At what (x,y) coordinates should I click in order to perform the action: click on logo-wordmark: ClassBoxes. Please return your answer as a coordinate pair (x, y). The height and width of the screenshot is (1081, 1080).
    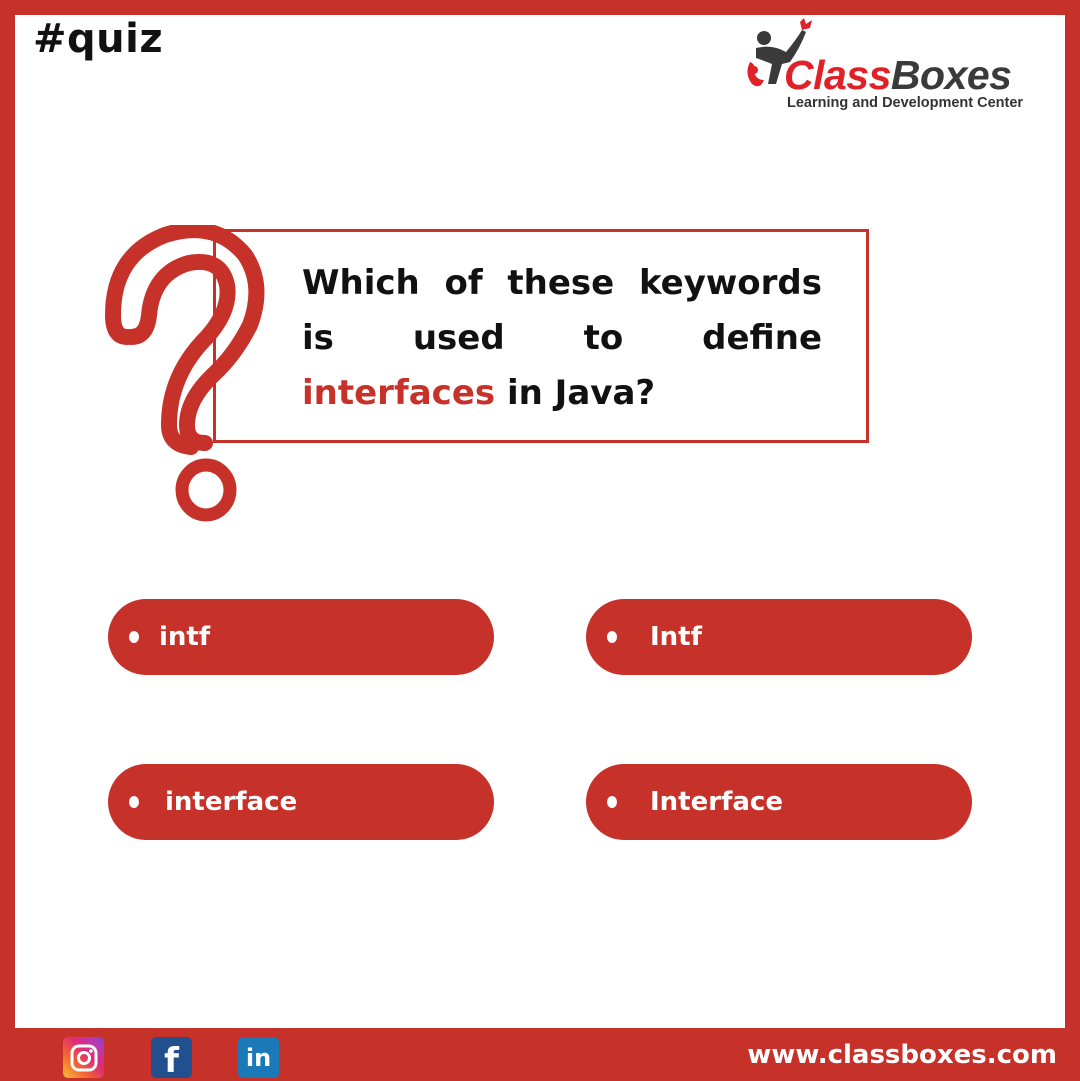
    Looking at the image, I should click on (898, 75).